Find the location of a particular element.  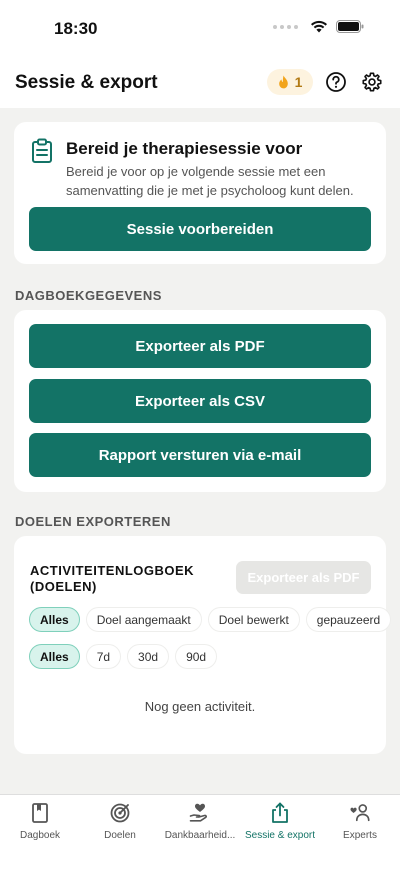

tab-experts: Experts is located at coordinates (360, 825).